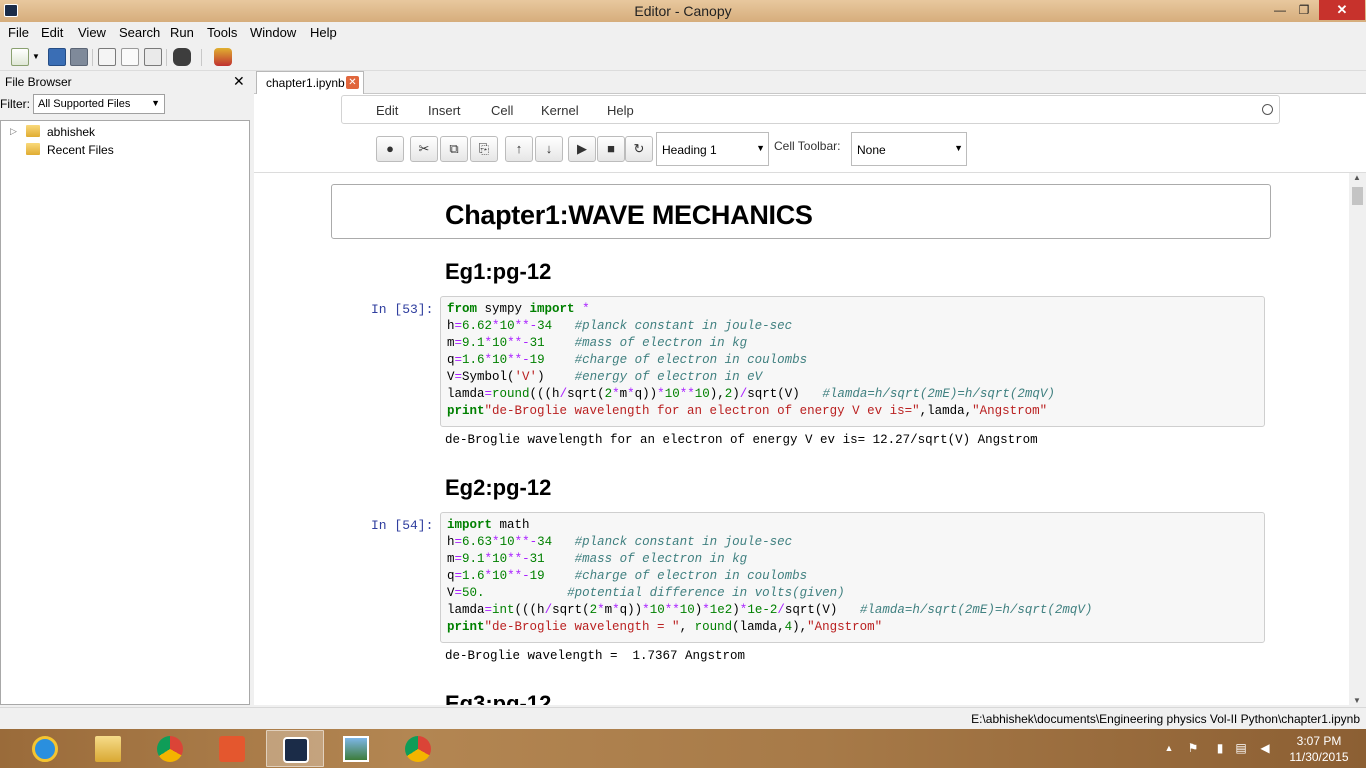  I want to click on file-browser-close-icon: ✕, so click(239, 81).